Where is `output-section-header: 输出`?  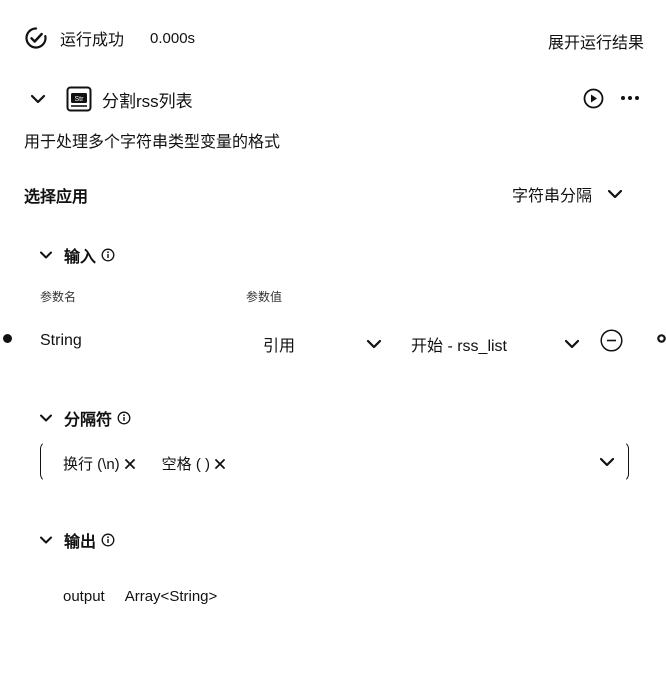
output-section-header: 输出 is located at coordinates (76, 540).